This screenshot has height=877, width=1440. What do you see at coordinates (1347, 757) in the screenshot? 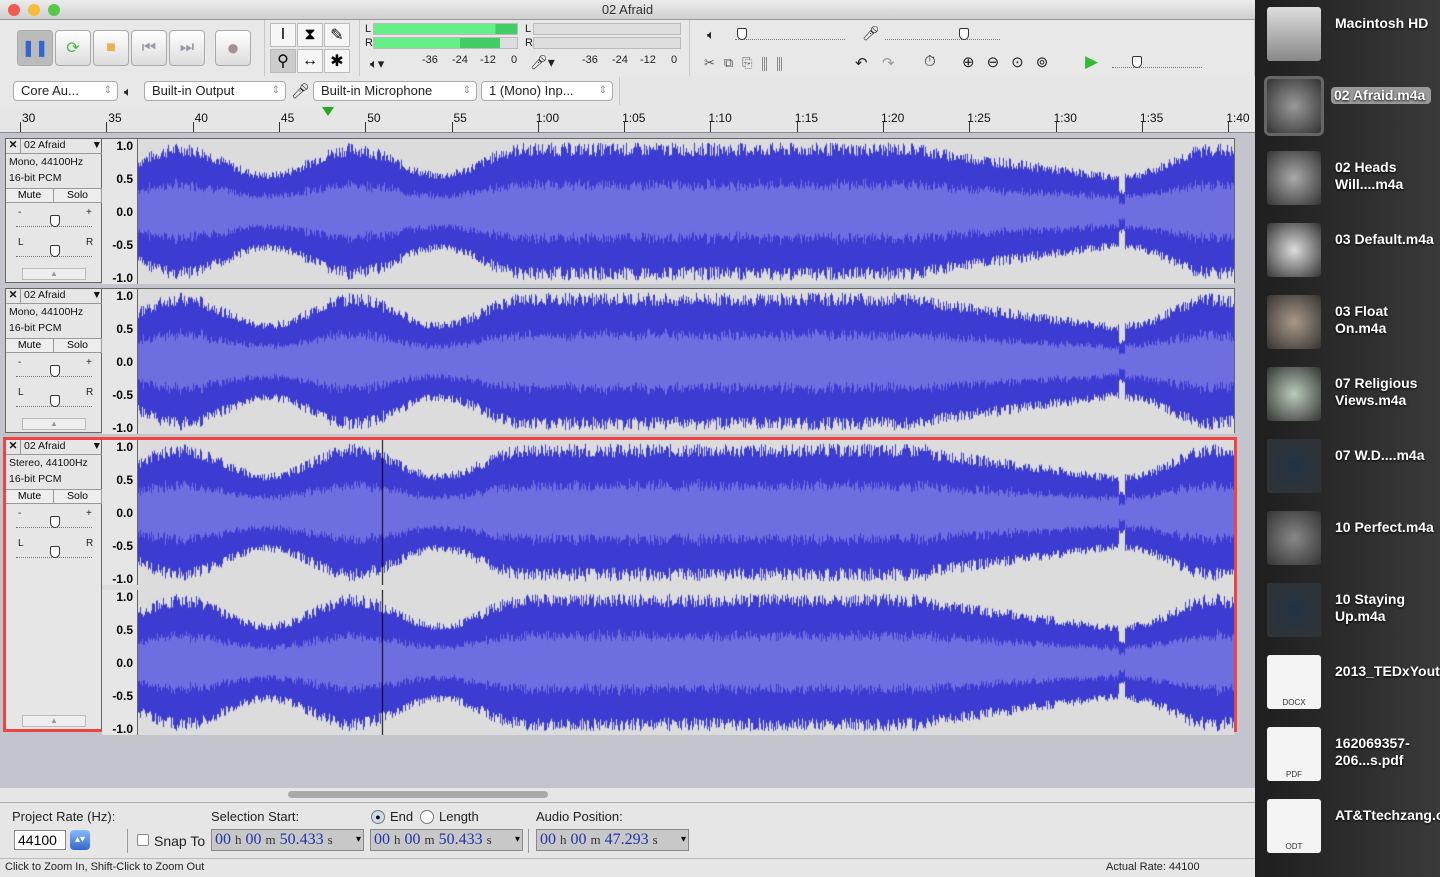
I see `dock-item: PDF 162069357-206...s.pdf` at bounding box center [1347, 757].